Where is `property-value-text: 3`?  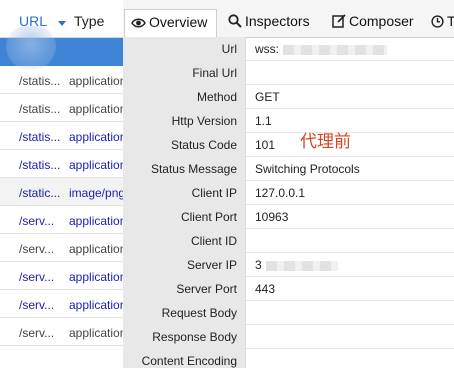
property-value-text: 3 is located at coordinates (258, 265).